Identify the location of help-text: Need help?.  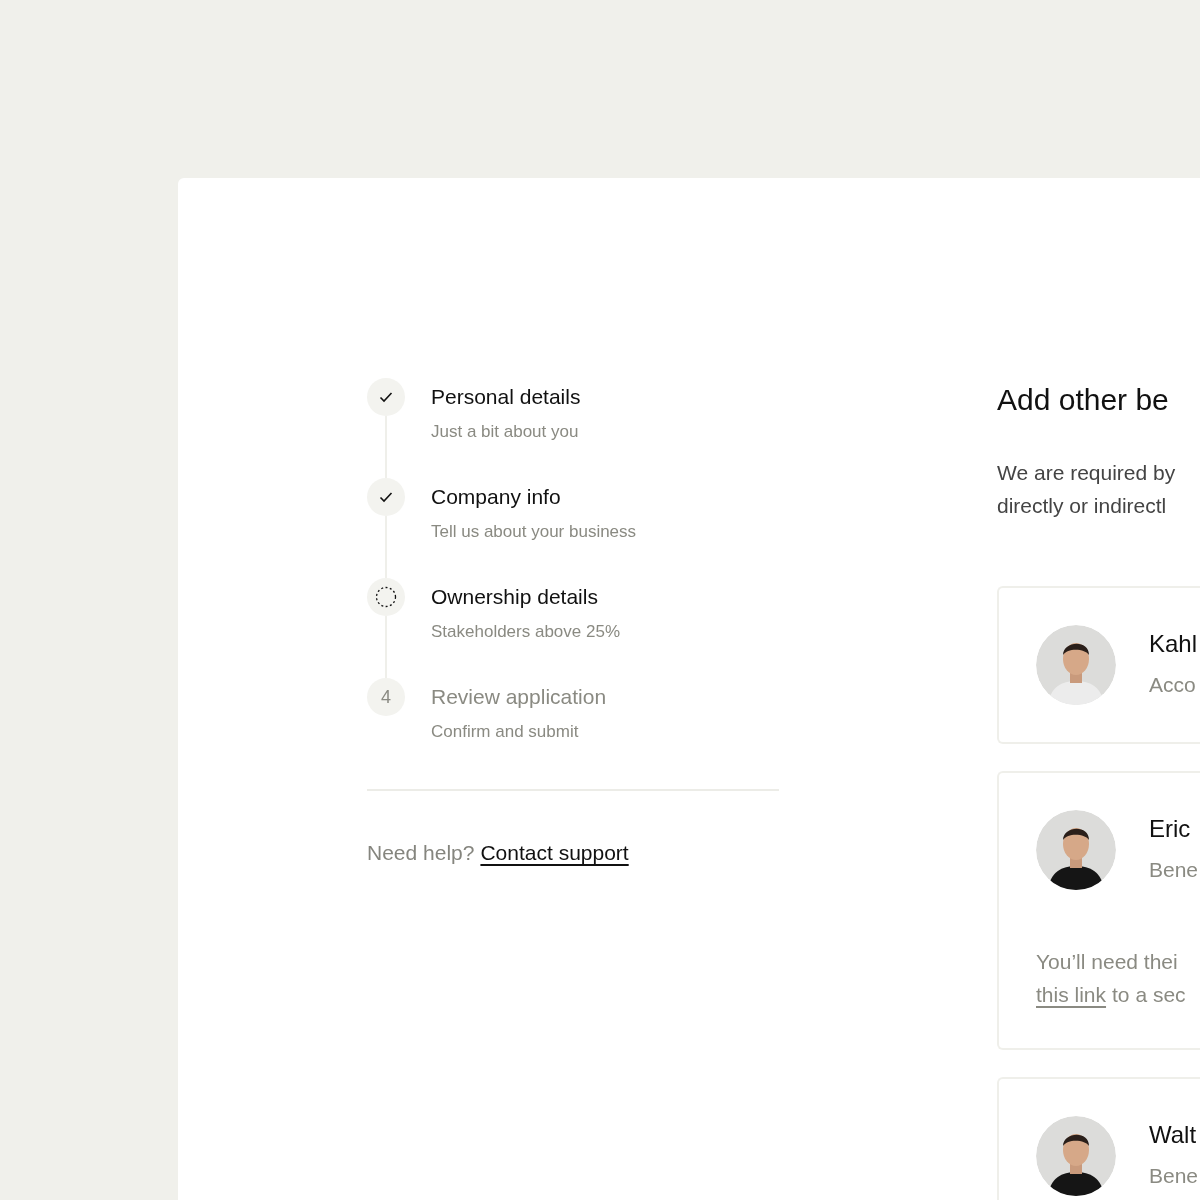
(421, 853).